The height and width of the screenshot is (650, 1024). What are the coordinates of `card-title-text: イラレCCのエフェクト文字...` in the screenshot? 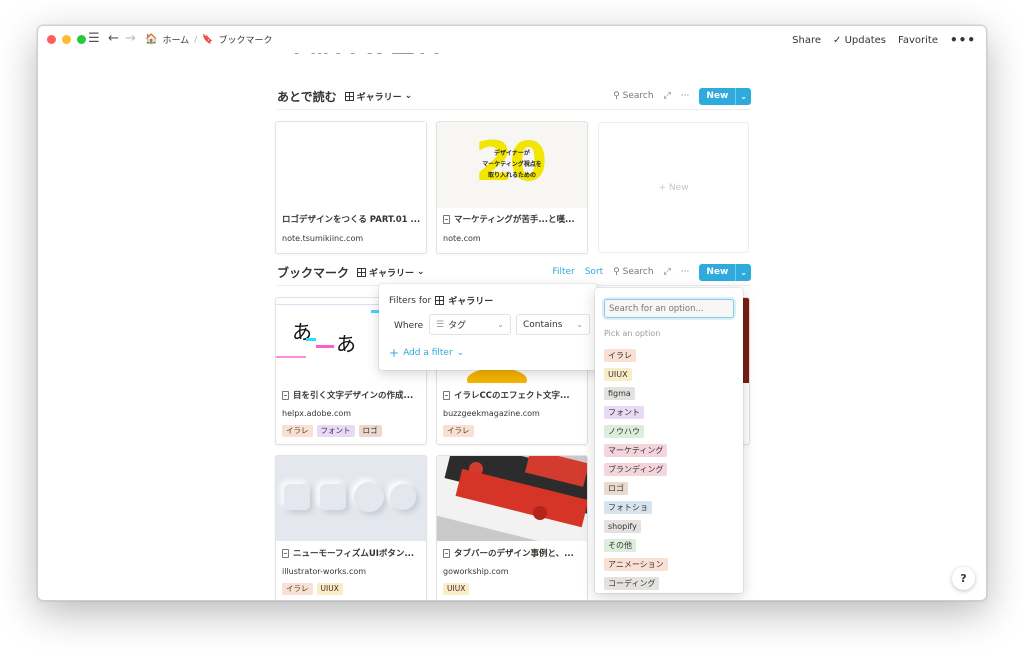 It's located at (512, 396).